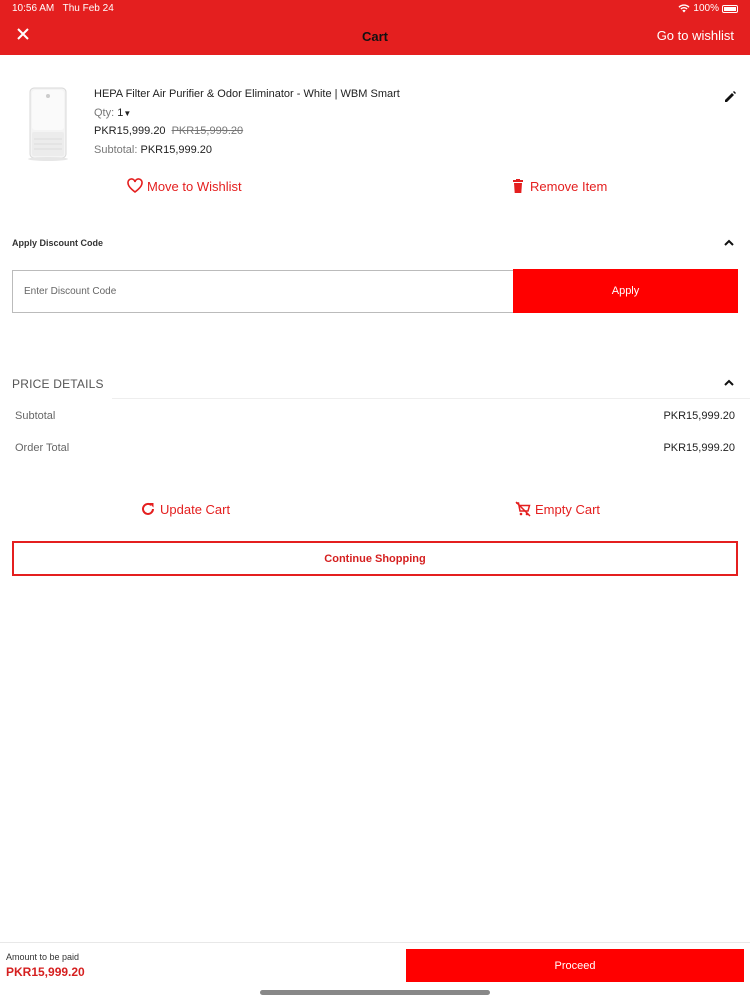 This screenshot has height=1000, width=750. Describe the element at coordinates (730, 97) in the screenshot. I see `edit-pencil-icon` at that location.